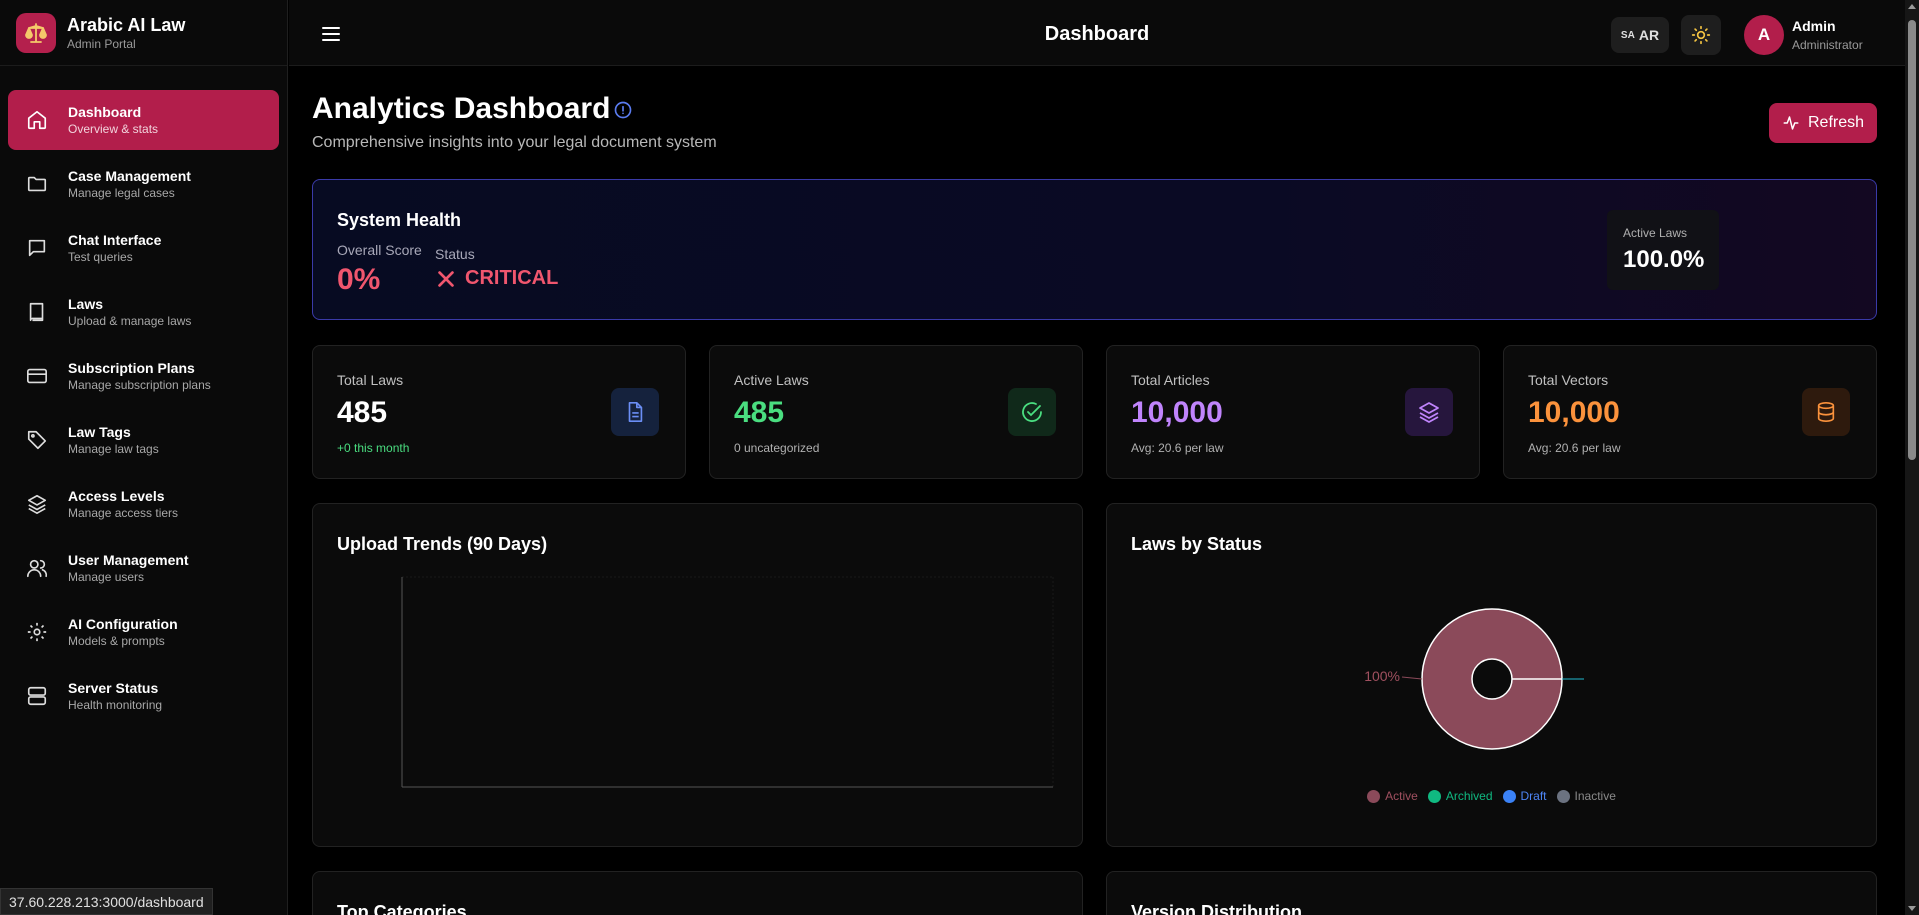  Describe the element at coordinates (37, 312) in the screenshot. I see `book-icon` at that location.